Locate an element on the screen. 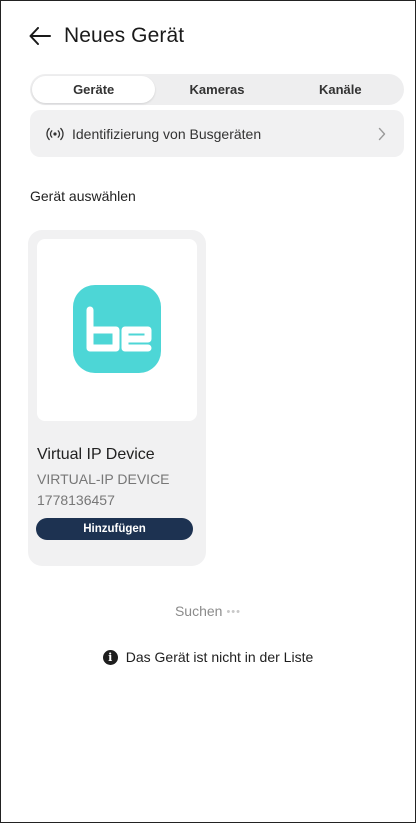 The height and width of the screenshot is (823, 416). search-label: Suchen is located at coordinates (198, 611).